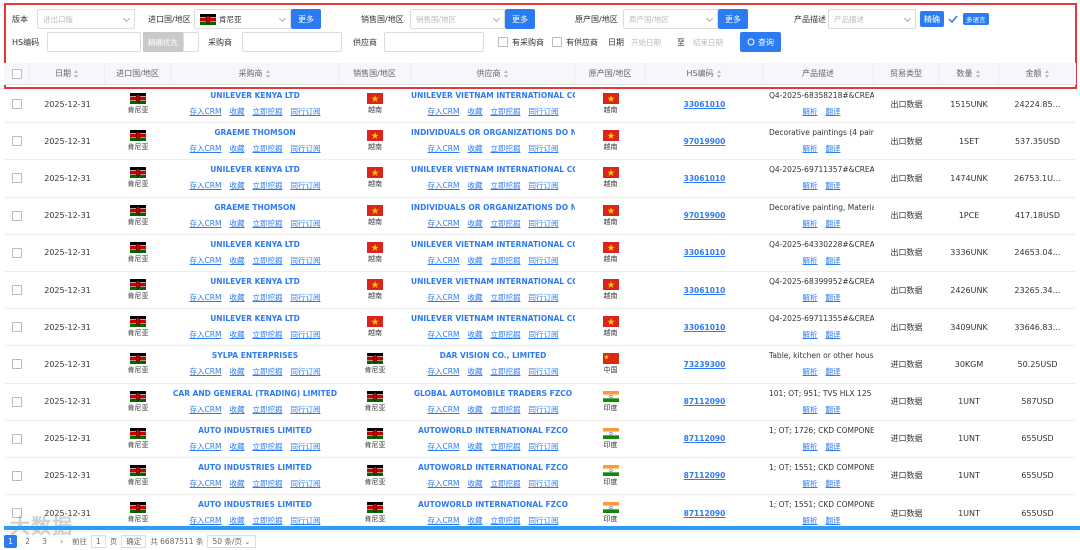 The image size is (1080, 550). I want to click on sales-country-more-button: 更多, so click(520, 19).